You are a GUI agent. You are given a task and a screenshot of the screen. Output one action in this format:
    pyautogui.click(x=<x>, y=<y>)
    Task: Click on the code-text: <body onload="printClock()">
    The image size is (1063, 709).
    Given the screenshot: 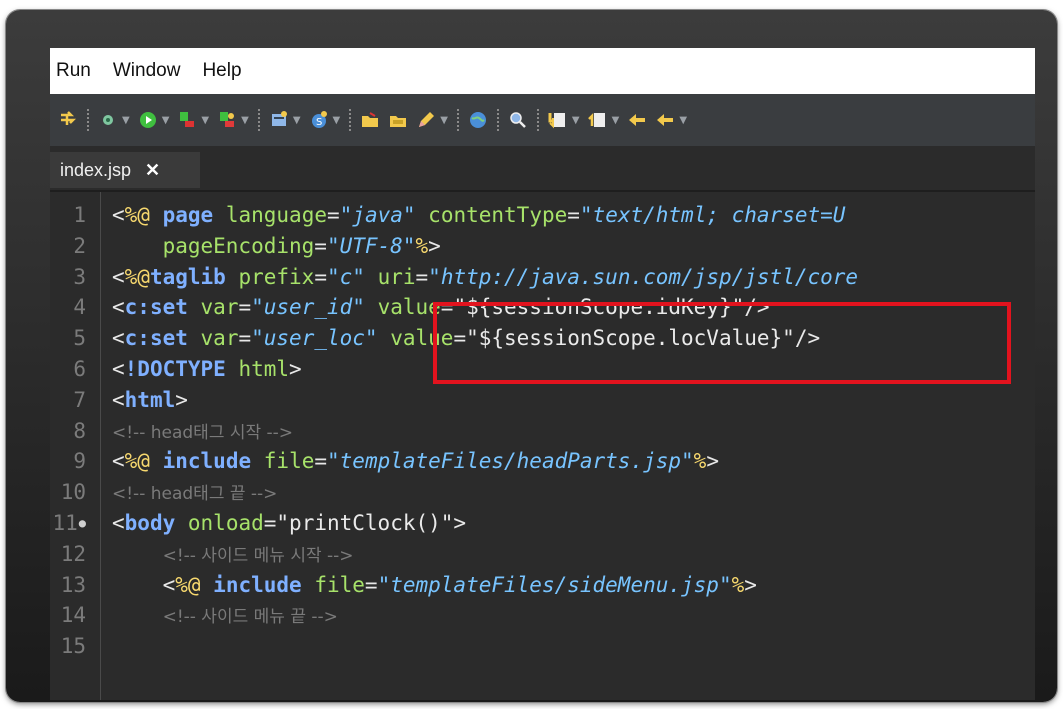 What is the action you would take?
    pyautogui.click(x=289, y=523)
    